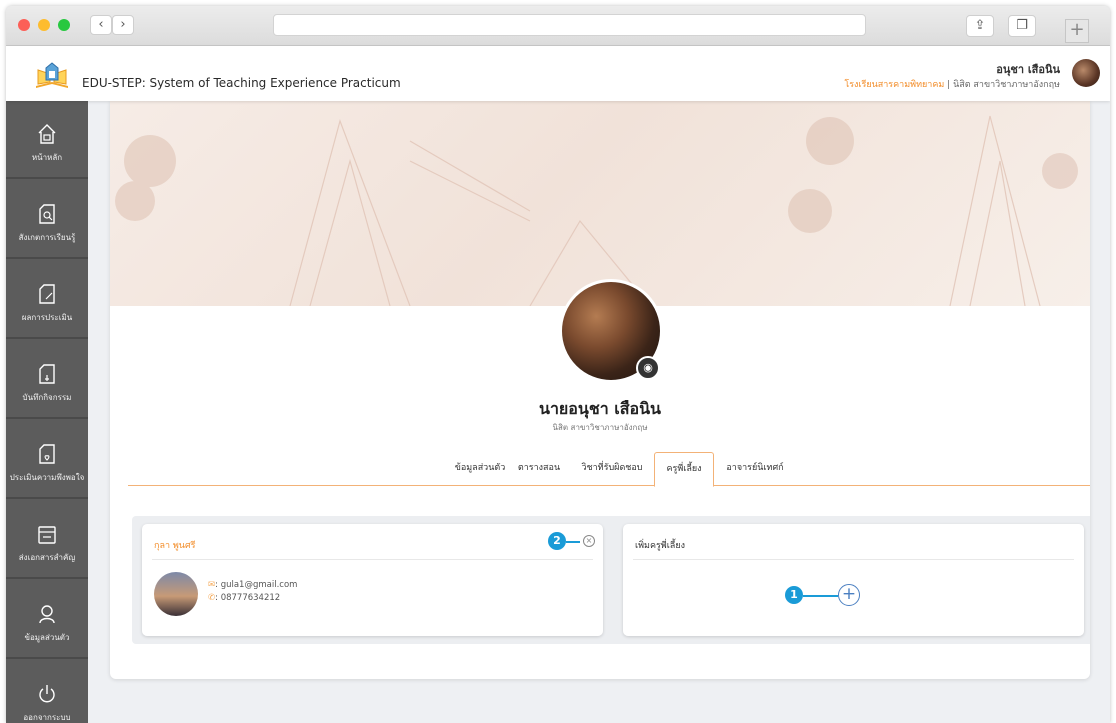 Image resolution: width=1116 pixels, height=723 pixels. What do you see at coordinates (47, 535) in the screenshot?
I see `submit-doc-icon` at bounding box center [47, 535].